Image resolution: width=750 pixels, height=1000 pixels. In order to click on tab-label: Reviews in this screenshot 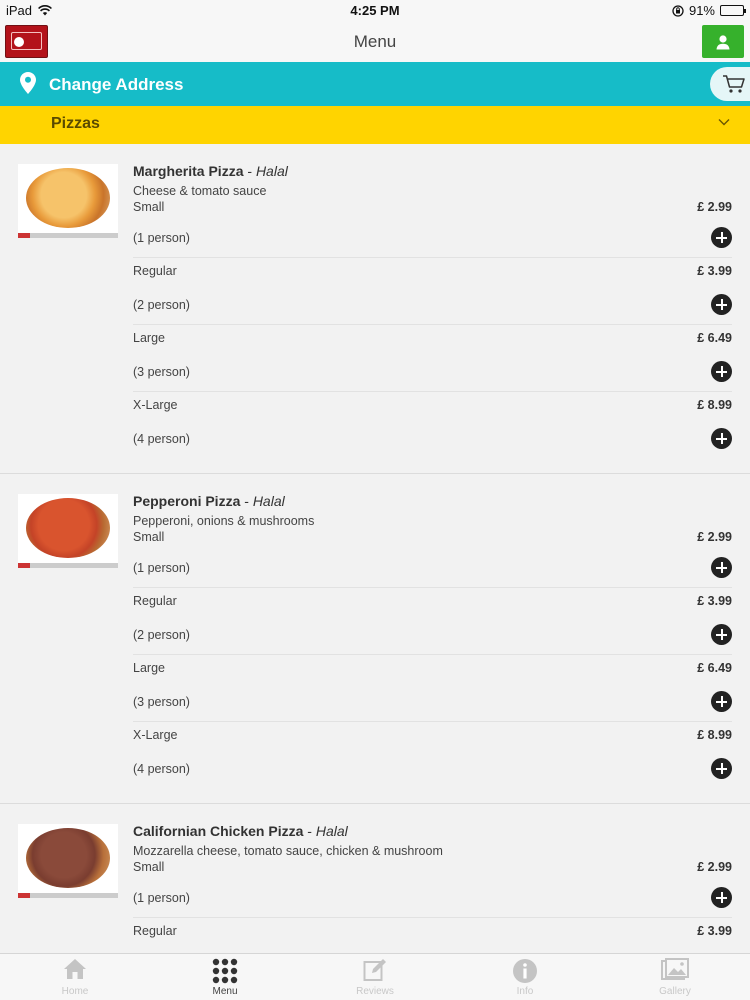, I will do `click(375, 991)`.